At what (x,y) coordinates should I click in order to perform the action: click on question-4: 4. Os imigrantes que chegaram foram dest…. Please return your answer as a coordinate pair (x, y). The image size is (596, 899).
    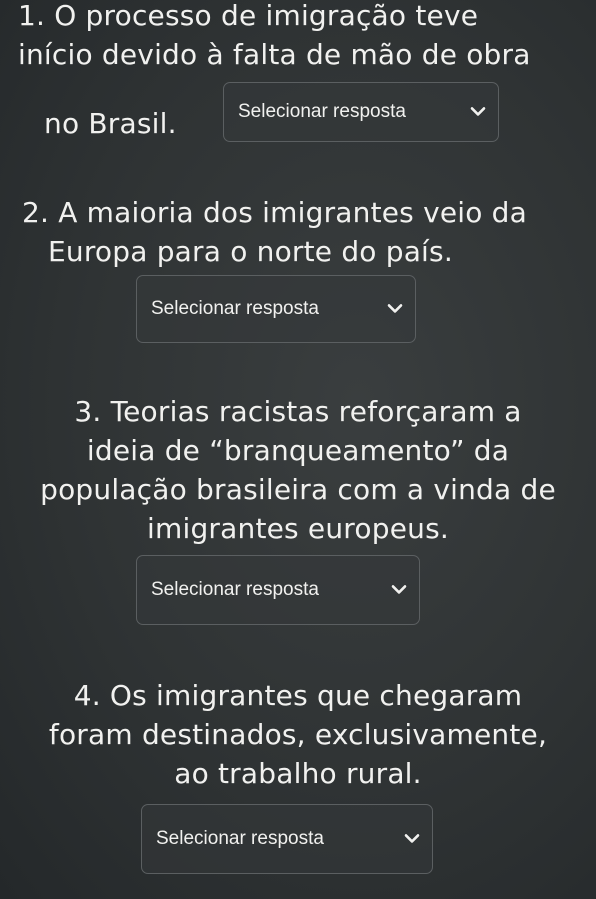
    Looking at the image, I should click on (298, 734).